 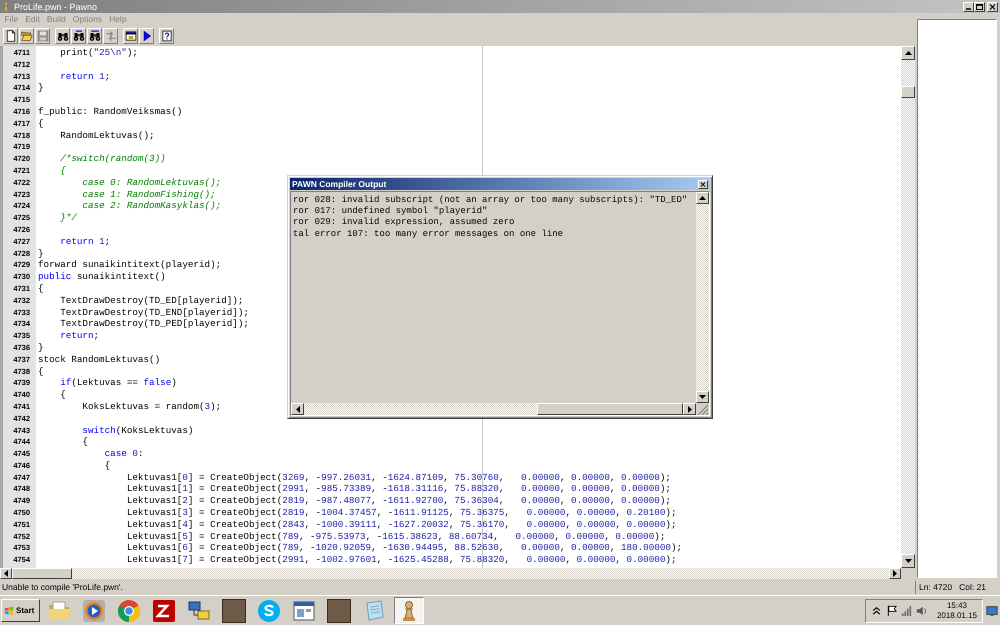 What do you see at coordinates (401, 560) in the screenshot?
I see `code-line: Lektuvas1[7] = CreateObject(2991, -1002.97601, -1625.45288, 75.88320, 0.00000, 0.00000, 0.00000);` at bounding box center [401, 560].